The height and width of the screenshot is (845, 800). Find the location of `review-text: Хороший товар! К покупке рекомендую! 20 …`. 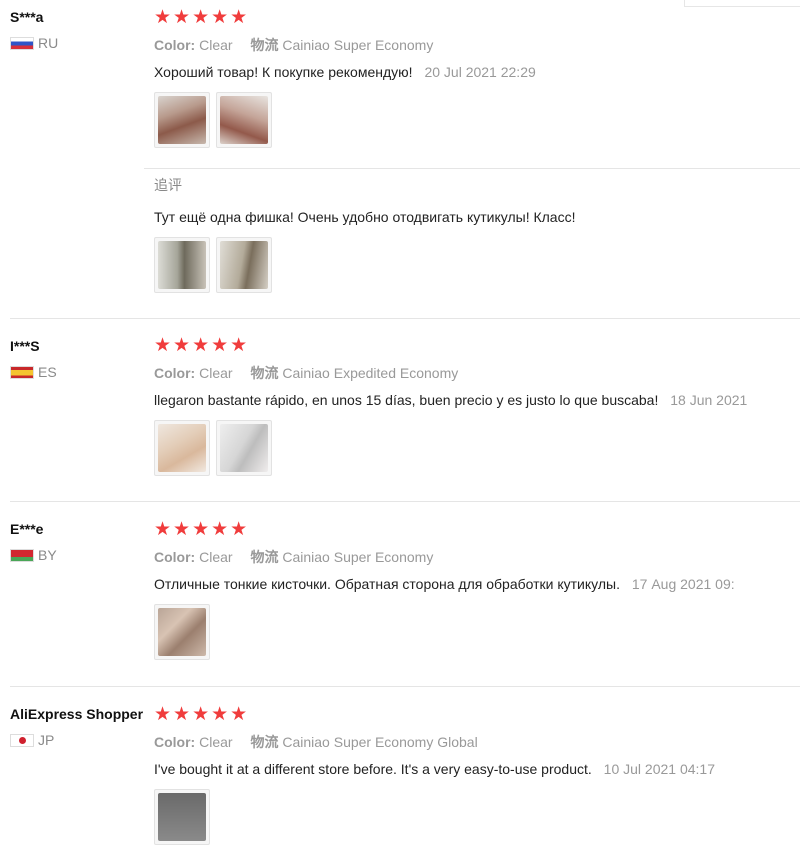

review-text: Хороший товар! К покупке рекомендую! 20 … is located at coordinates (477, 72).